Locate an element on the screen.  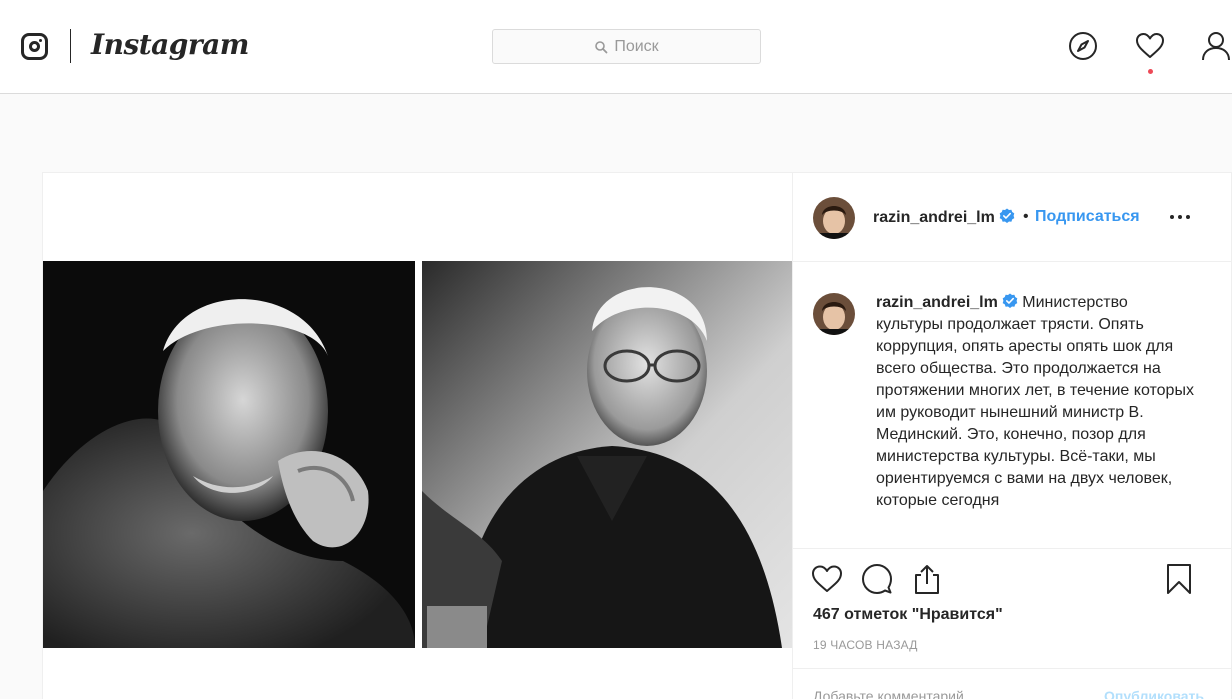
like-icon is located at coordinates (827, 579).